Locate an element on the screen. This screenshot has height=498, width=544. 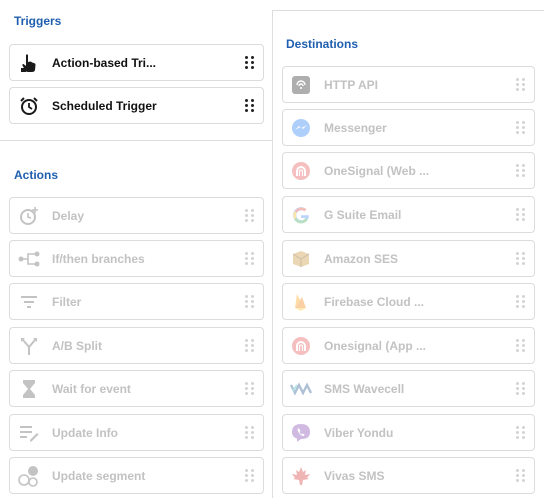
action-label: Wait for event is located at coordinates (91, 388).